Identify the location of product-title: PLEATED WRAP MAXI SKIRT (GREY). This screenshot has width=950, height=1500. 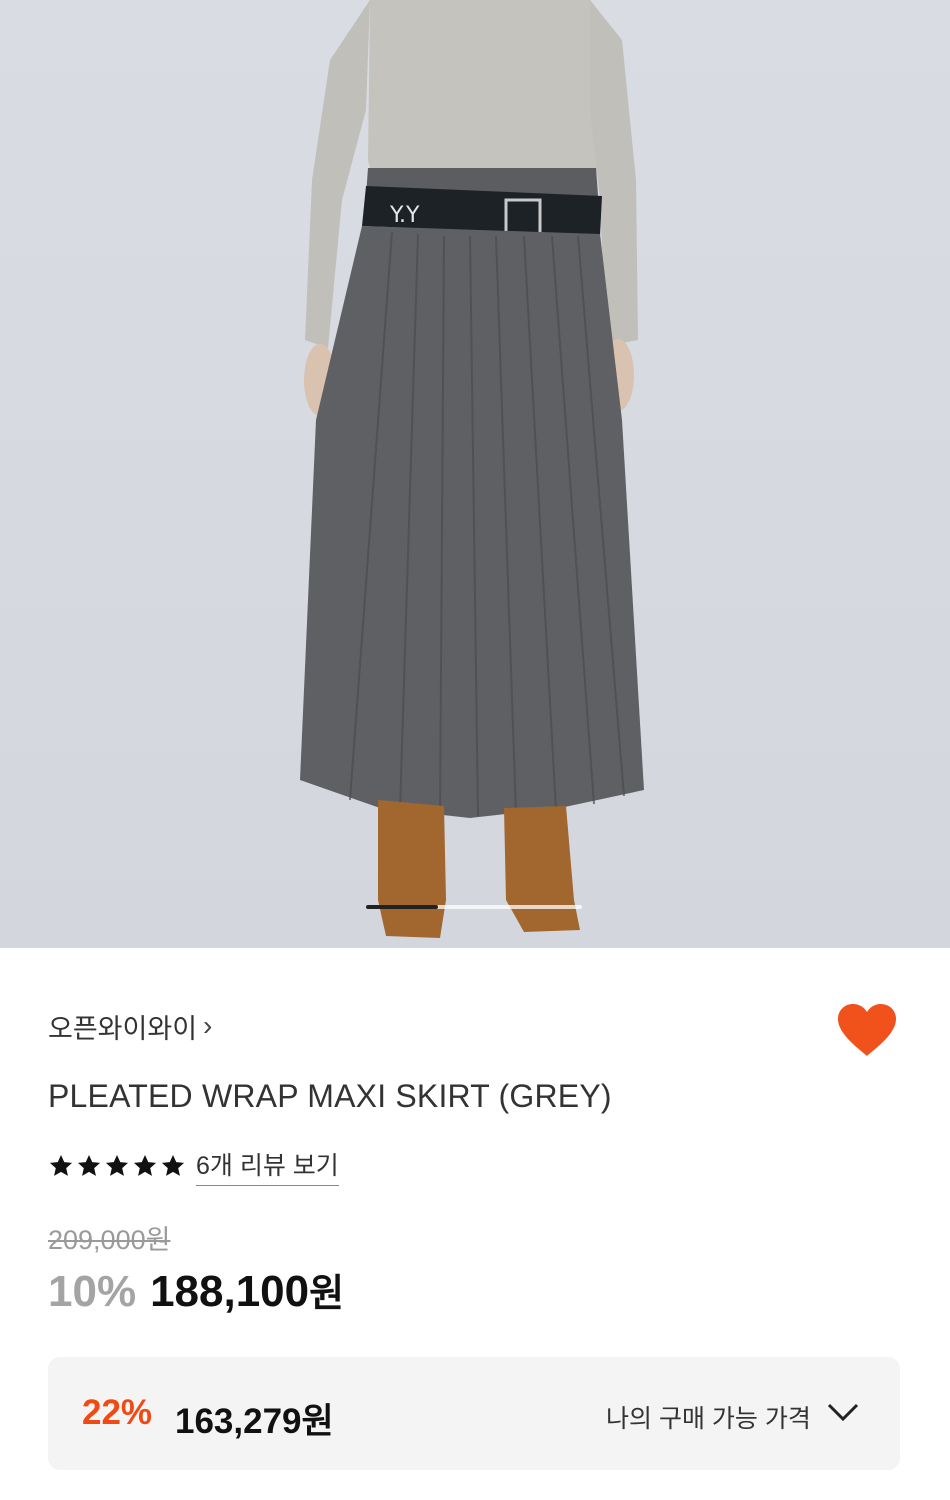
(330, 1096).